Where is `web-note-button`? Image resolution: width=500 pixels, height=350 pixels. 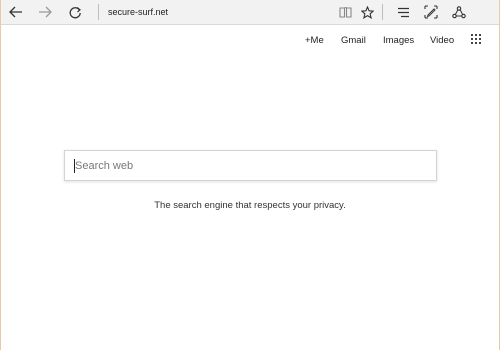 web-note-button is located at coordinates (431, 12).